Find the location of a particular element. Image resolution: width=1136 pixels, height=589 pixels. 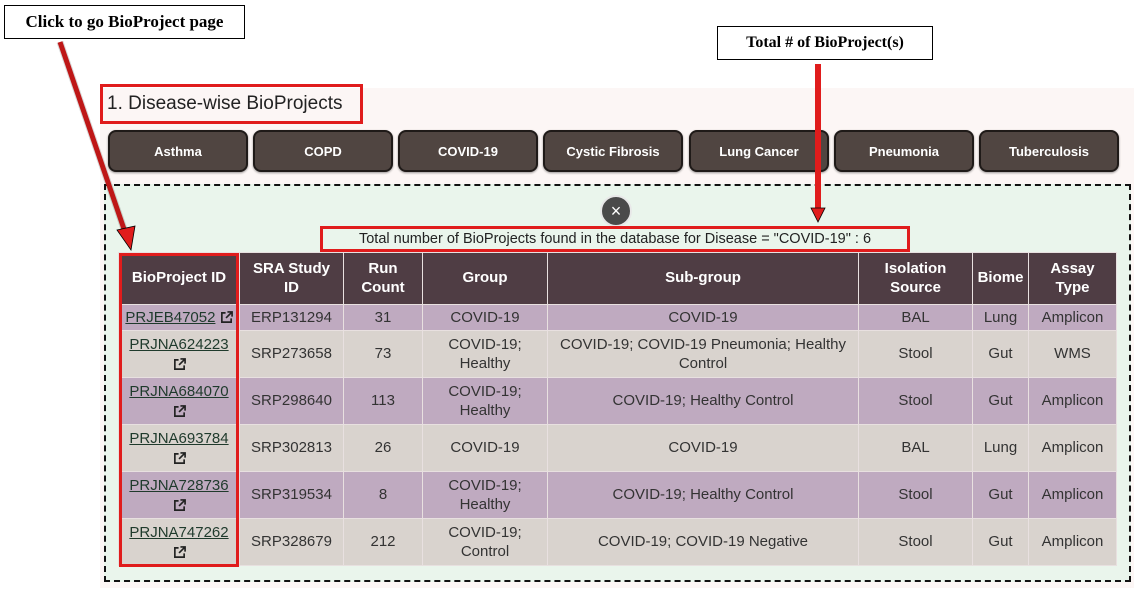

column-header-sra-label: SRA Study ID is located at coordinates (291, 277).